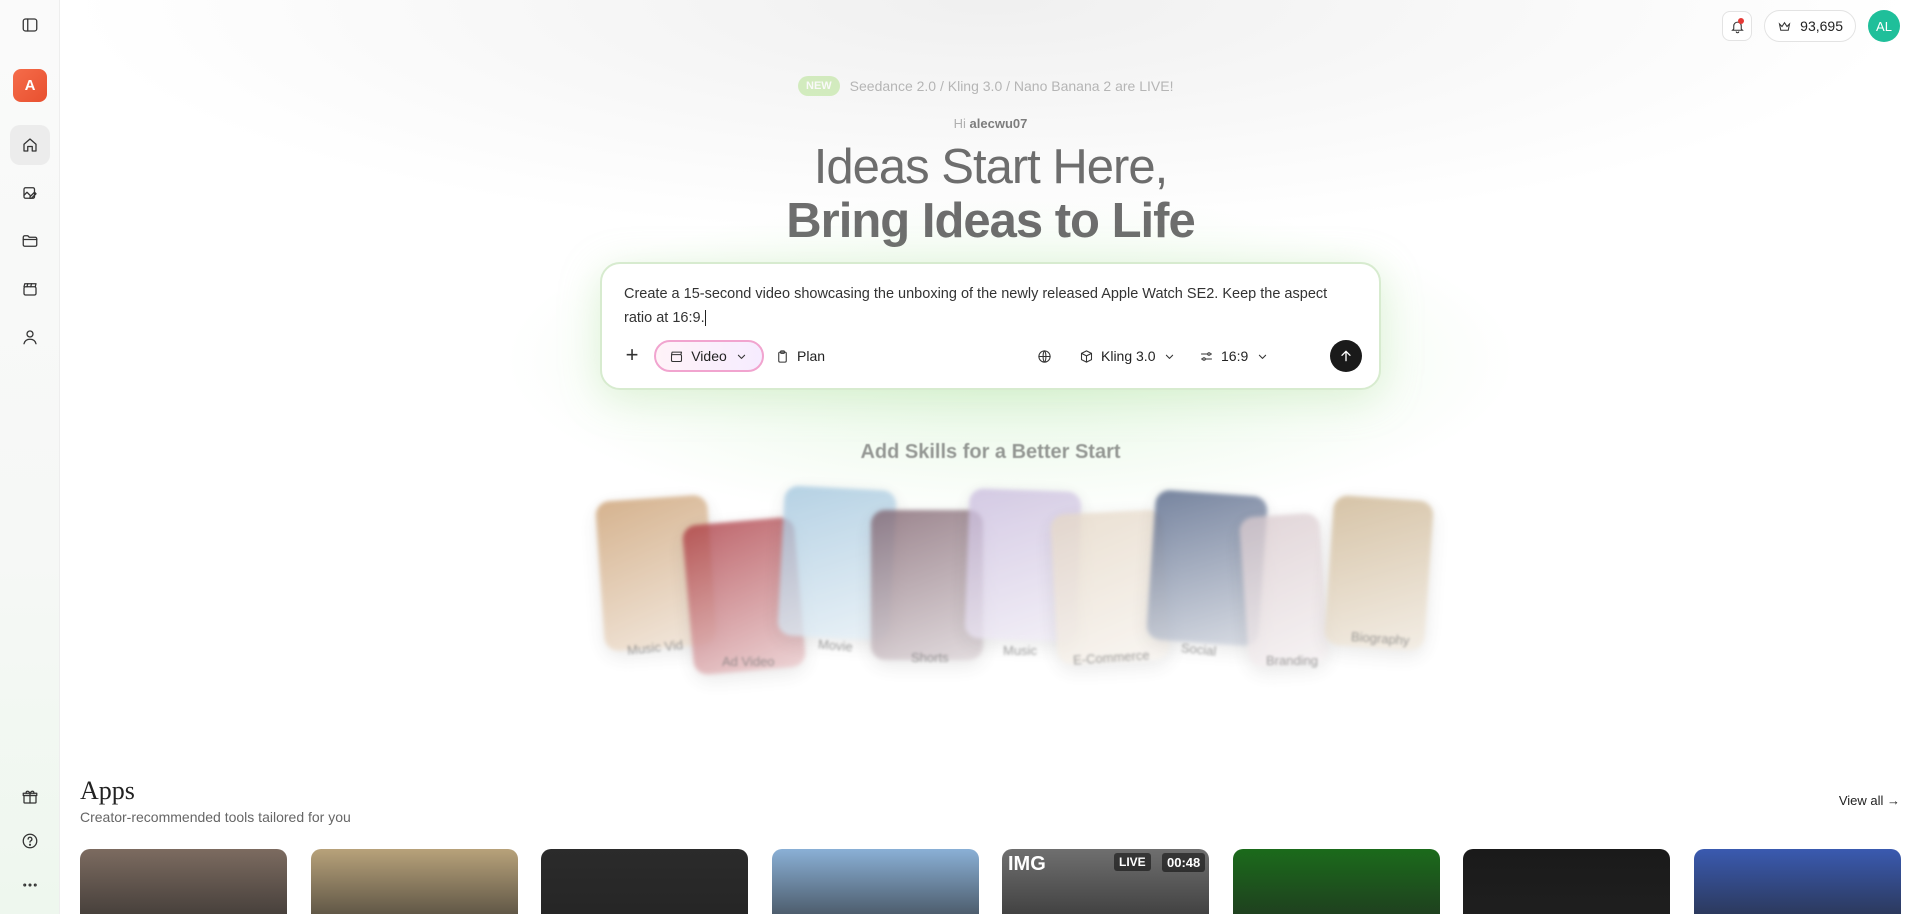  I want to click on send-button, so click(1346, 356).